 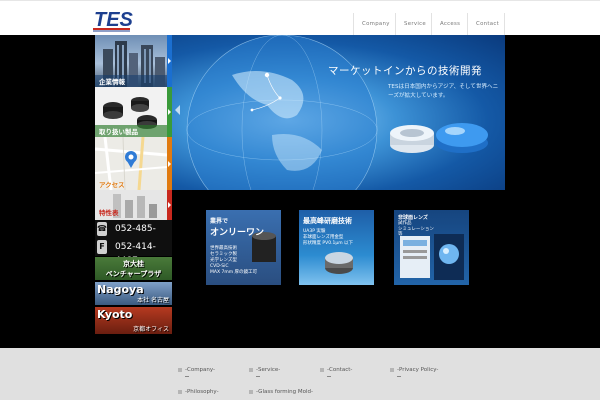 I want to click on footer-link-privacy: -Privacy Policy-, so click(x=414, y=370).